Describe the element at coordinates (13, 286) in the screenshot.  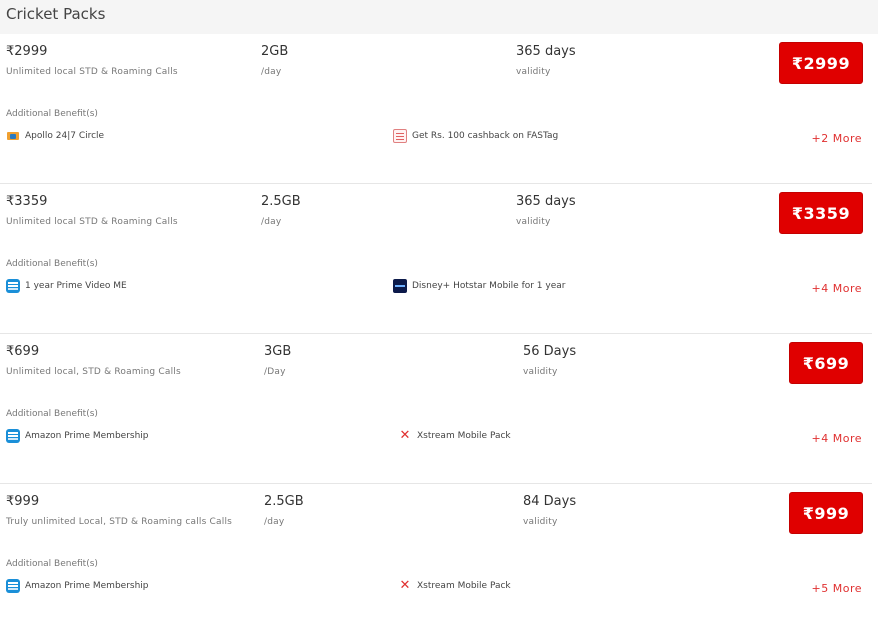
I see `prime-video-icon` at that location.